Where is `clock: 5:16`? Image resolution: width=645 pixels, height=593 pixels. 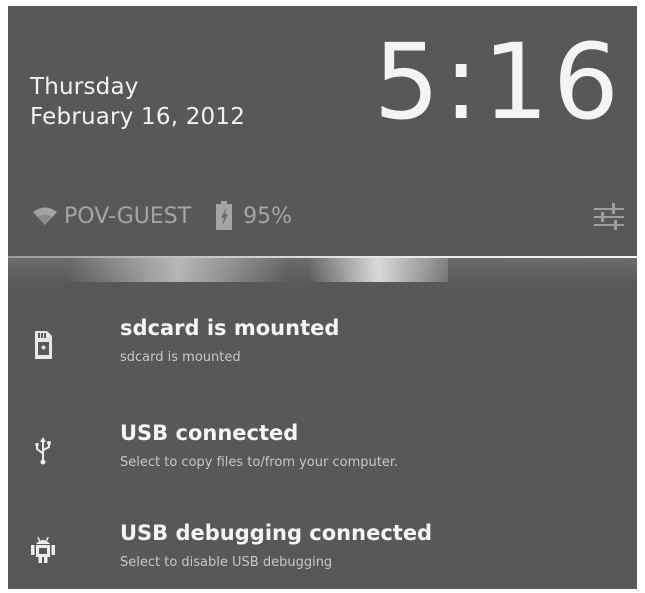
clock: 5:16 is located at coordinates (498, 82).